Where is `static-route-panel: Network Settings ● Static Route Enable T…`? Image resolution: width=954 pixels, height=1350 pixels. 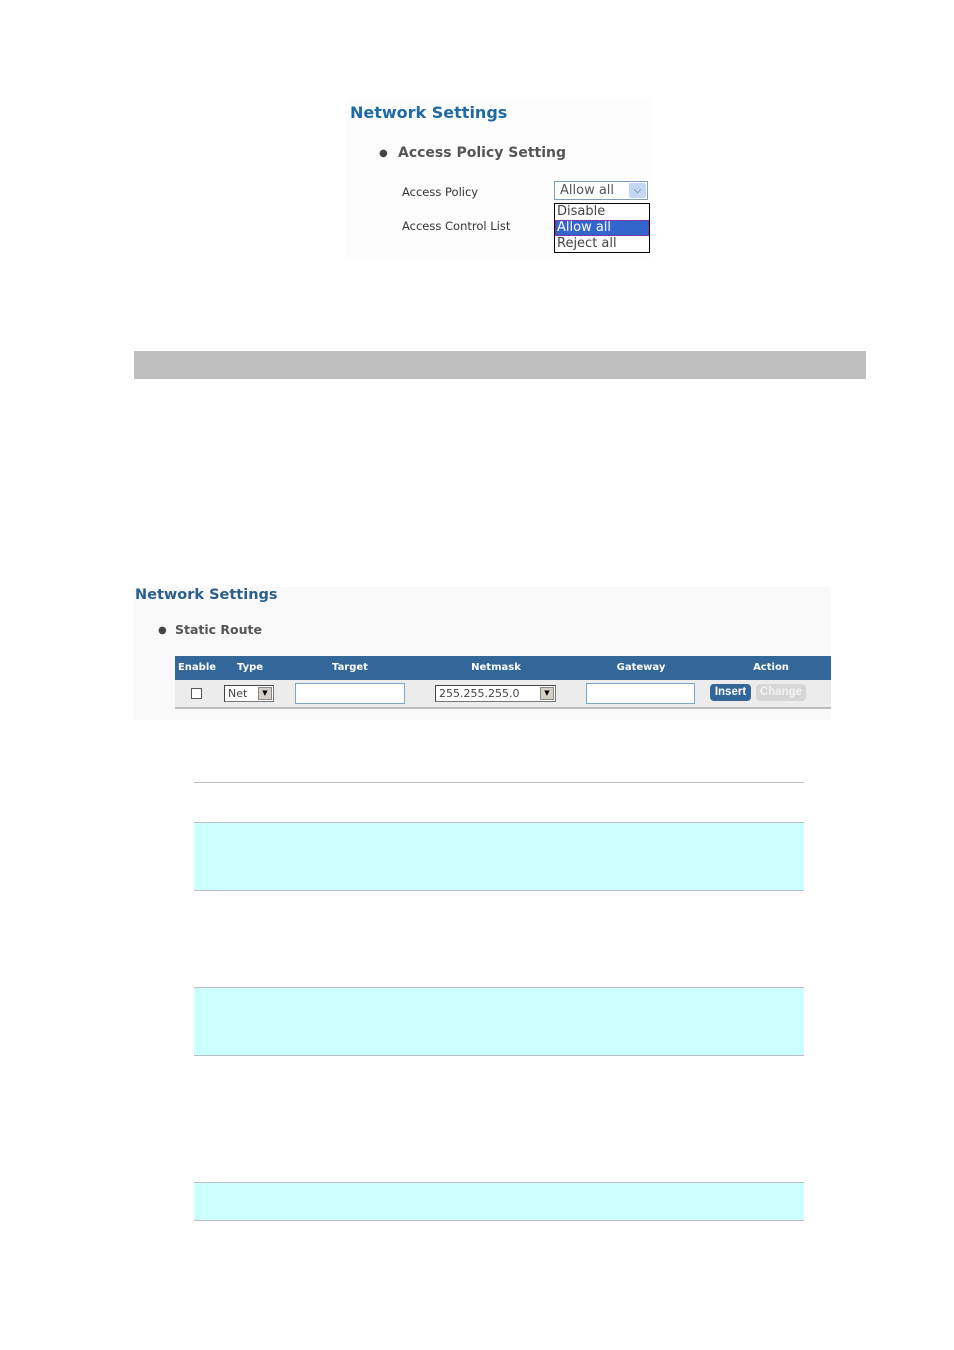
static-route-panel: Network Settings ● Static Route Enable T… is located at coordinates (482, 653).